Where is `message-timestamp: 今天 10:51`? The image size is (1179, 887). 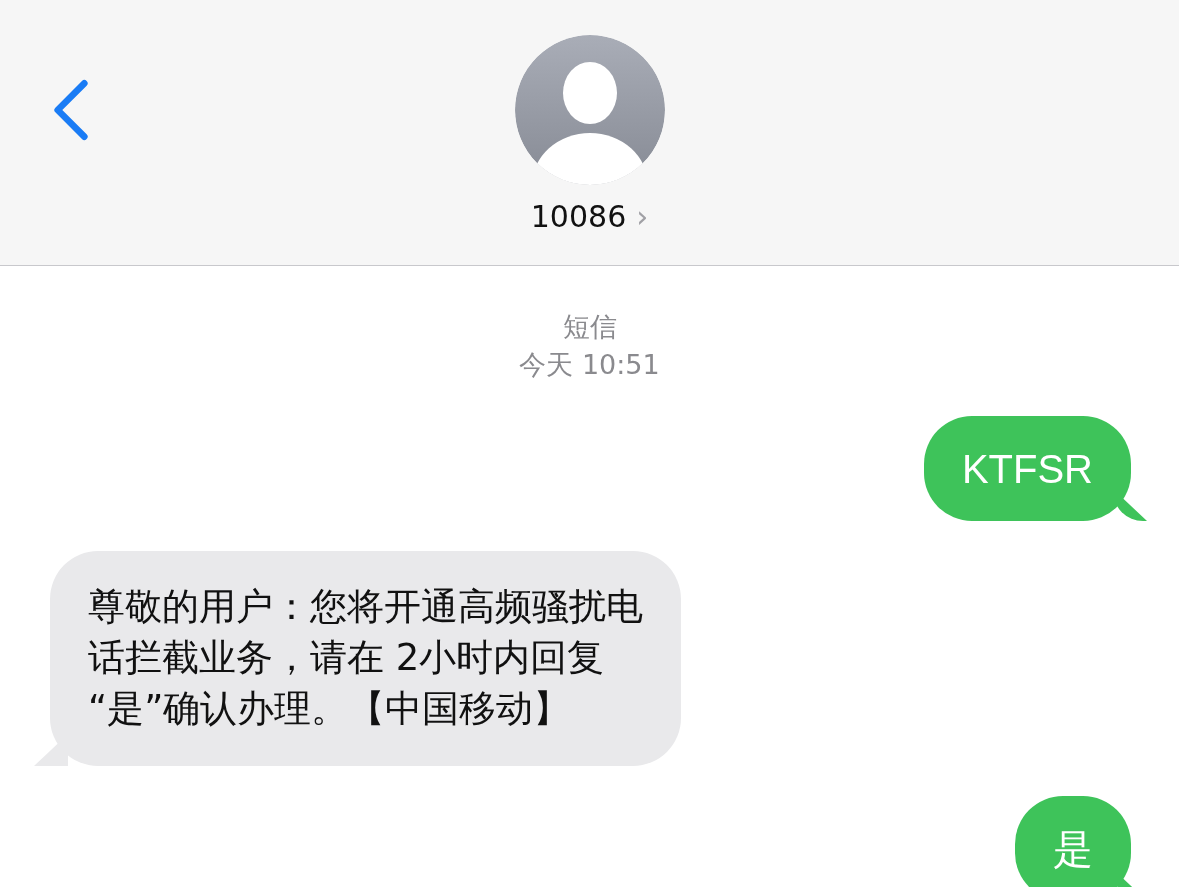 message-timestamp: 今天 10:51 is located at coordinates (589, 365).